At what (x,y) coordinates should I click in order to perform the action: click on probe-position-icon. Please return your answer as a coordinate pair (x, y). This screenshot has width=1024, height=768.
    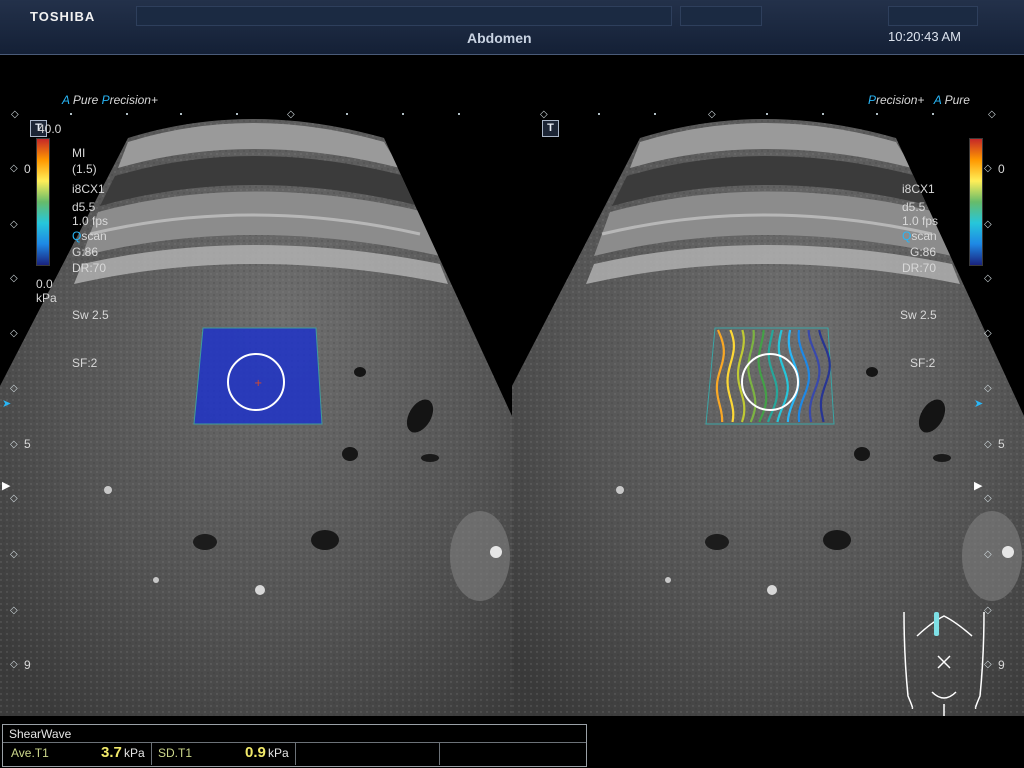
    Looking at the image, I should click on (936, 624).